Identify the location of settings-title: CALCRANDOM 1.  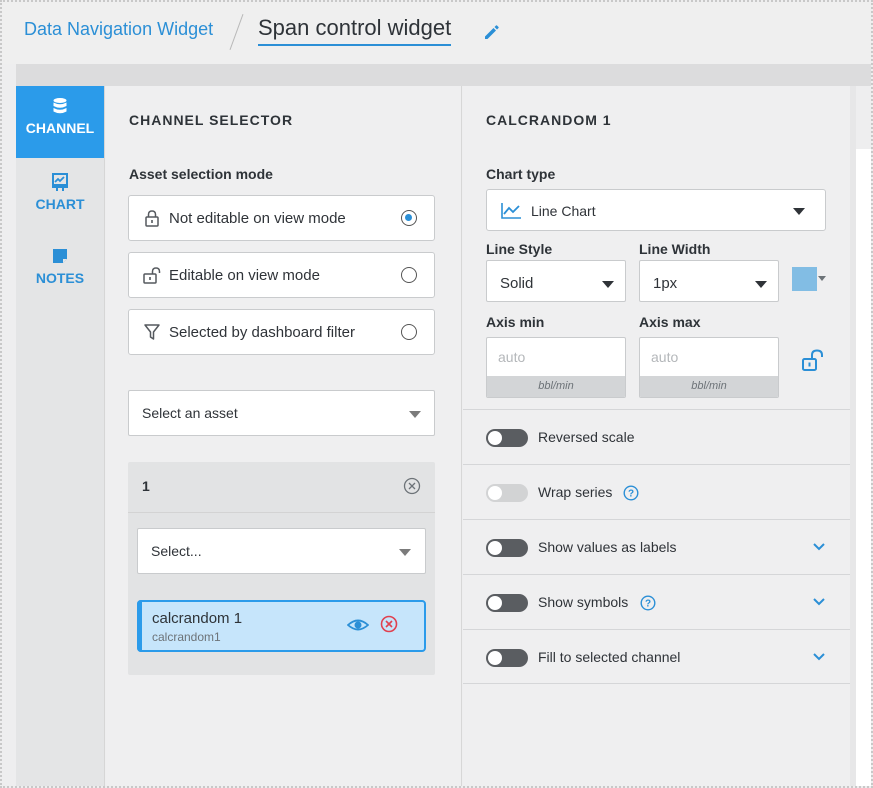
(549, 120).